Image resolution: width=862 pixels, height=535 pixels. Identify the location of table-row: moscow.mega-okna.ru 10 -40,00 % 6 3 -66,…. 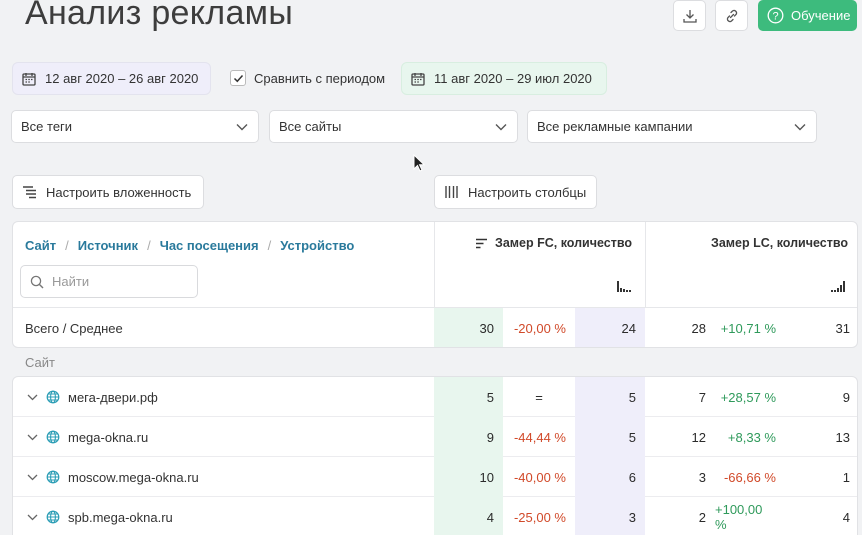
(435, 477).